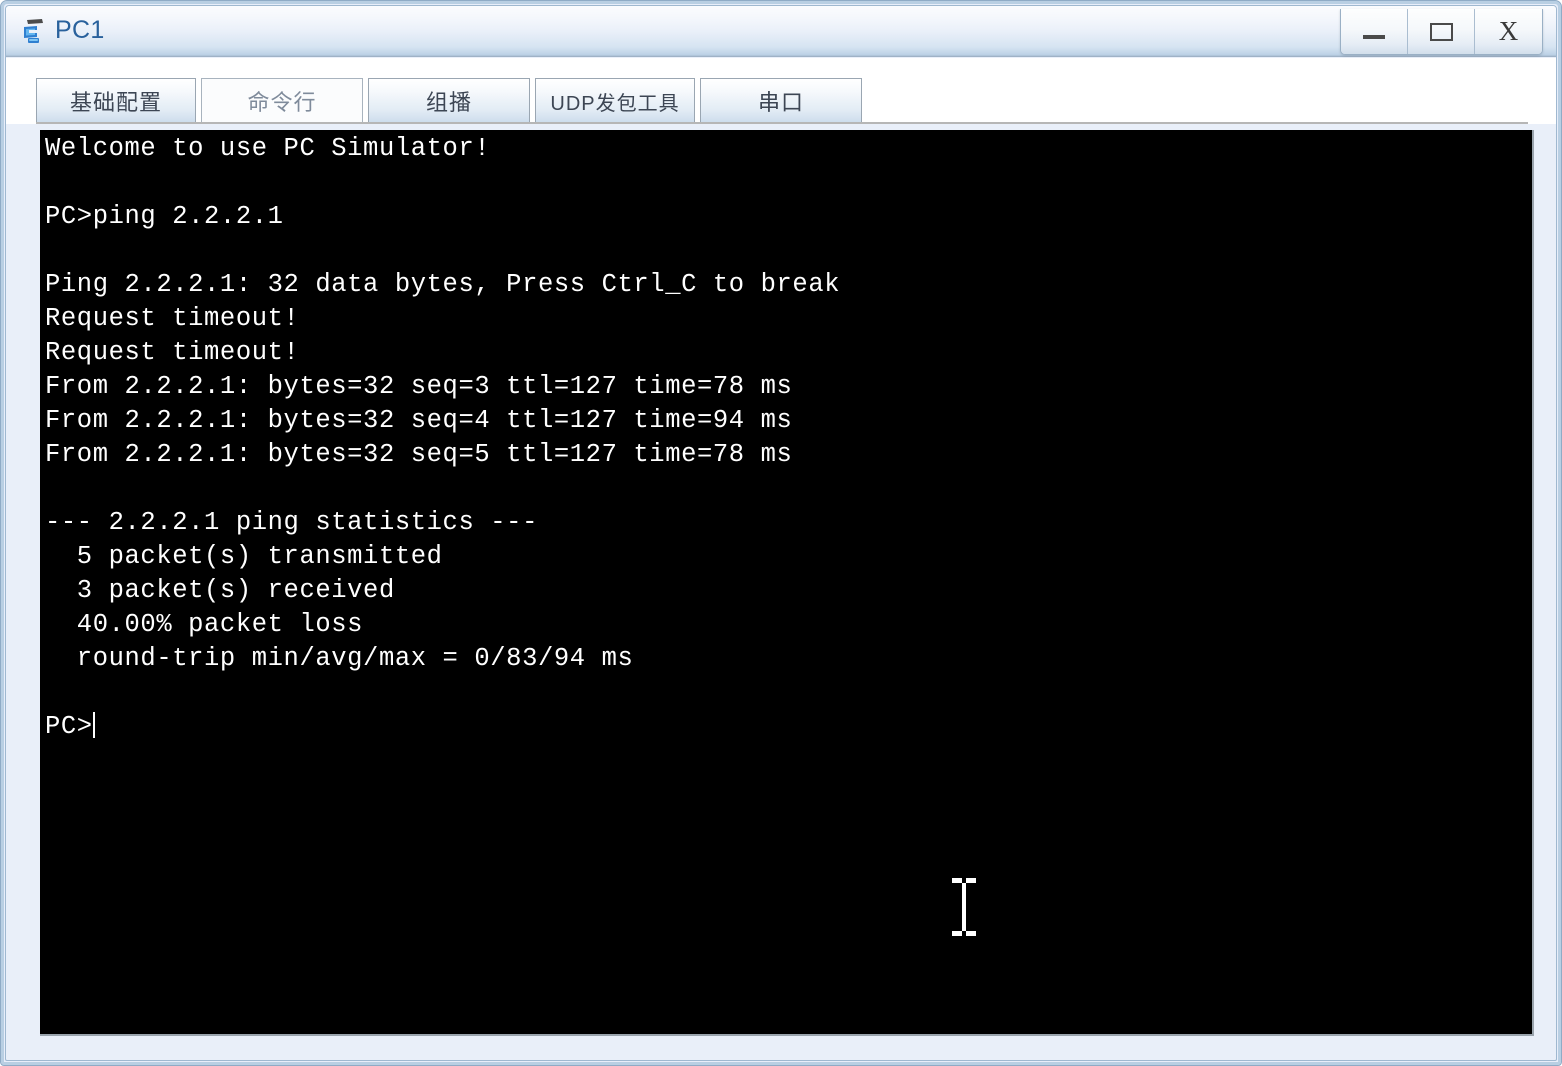 This screenshot has width=1562, height=1066. I want to click on tab-list: 基础配置 命令行 组播 UDP发包工具 串口, so click(449, 100).